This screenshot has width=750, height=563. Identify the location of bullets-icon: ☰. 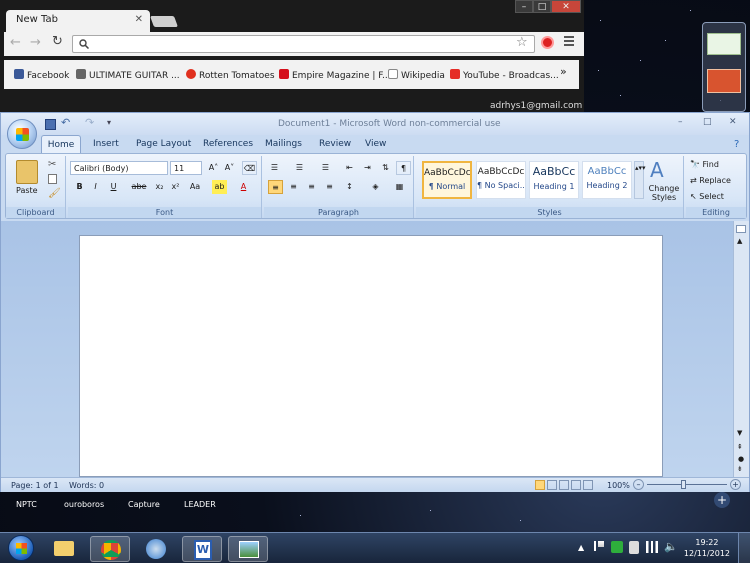
(274, 168).